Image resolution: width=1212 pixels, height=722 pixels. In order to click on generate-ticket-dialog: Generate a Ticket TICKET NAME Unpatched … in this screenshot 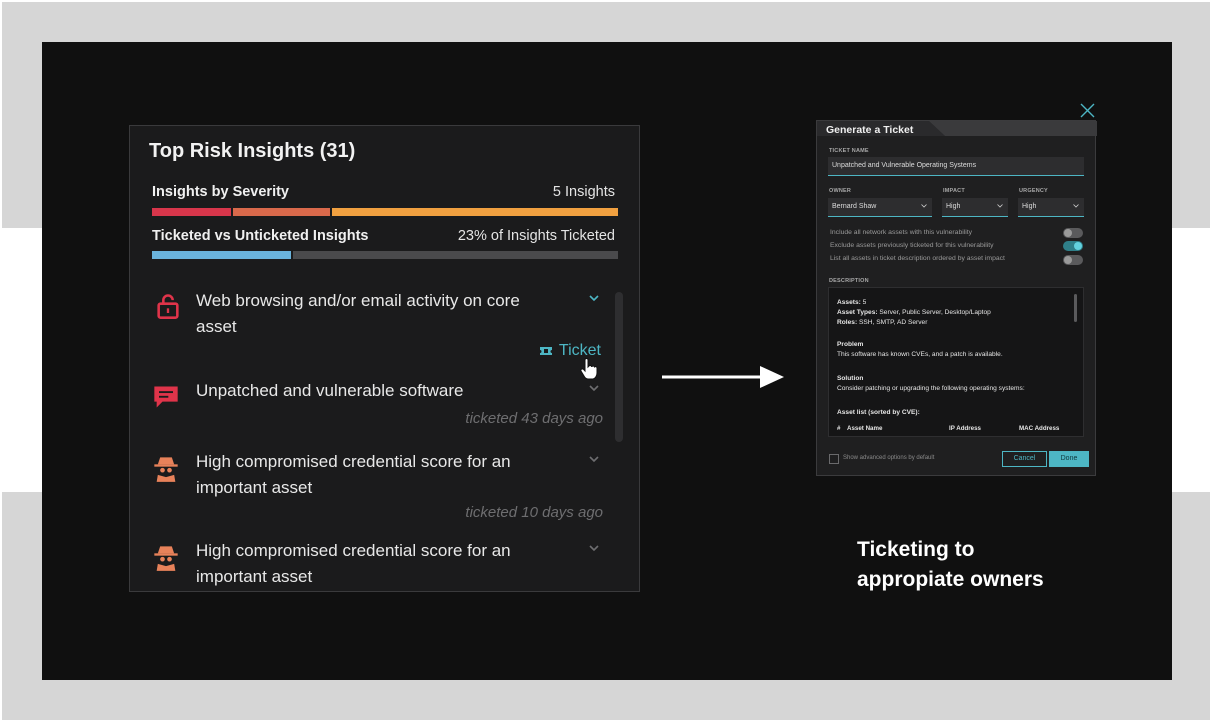, I will do `click(956, 298)`.